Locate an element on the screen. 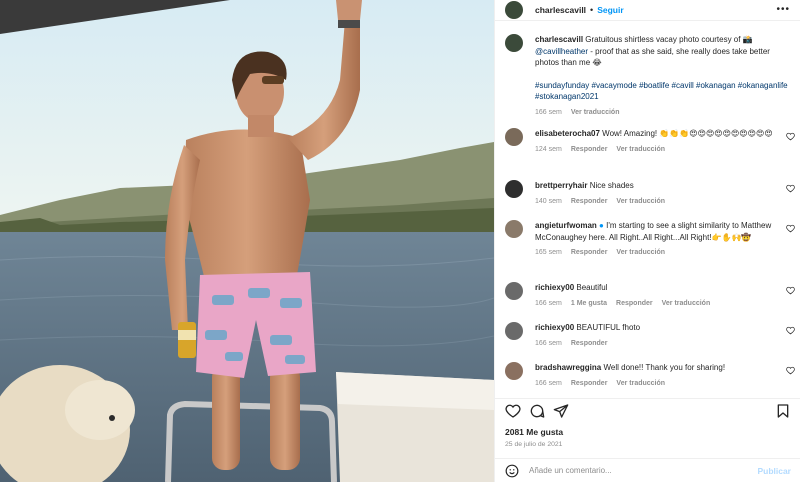 The width and height of the screenshot is (800, 482). comment-text: Beautiful is located at coordinates (592, 287).